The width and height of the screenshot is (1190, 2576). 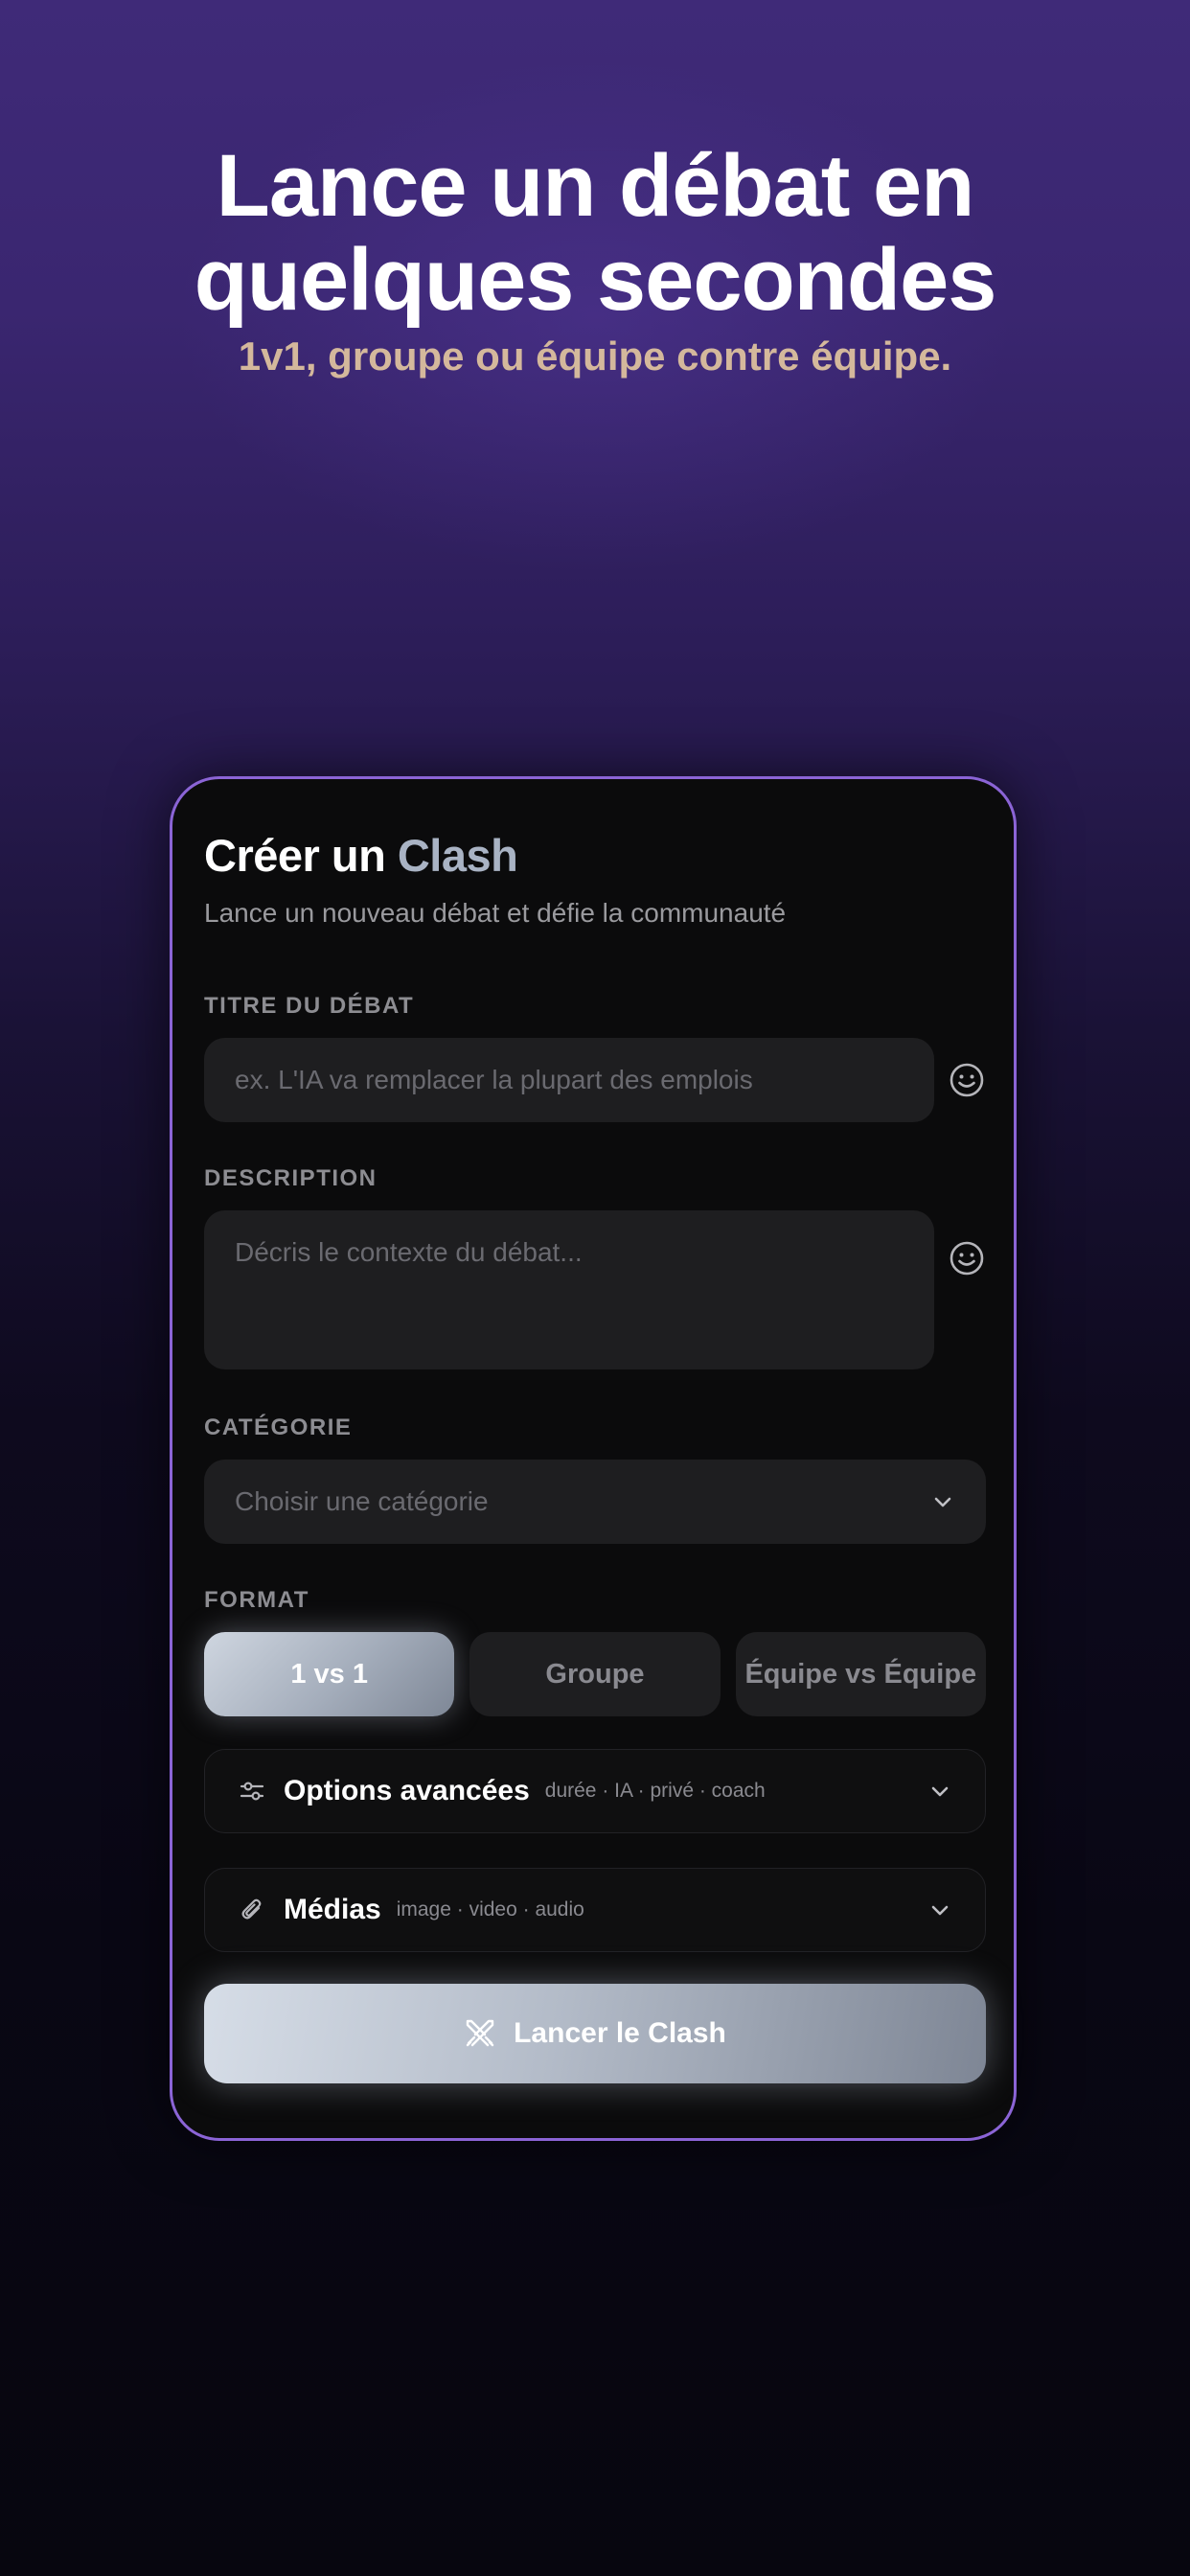 I want to click on category-placeholder: Choisir une catégorie, so click(x=362, y=1501).